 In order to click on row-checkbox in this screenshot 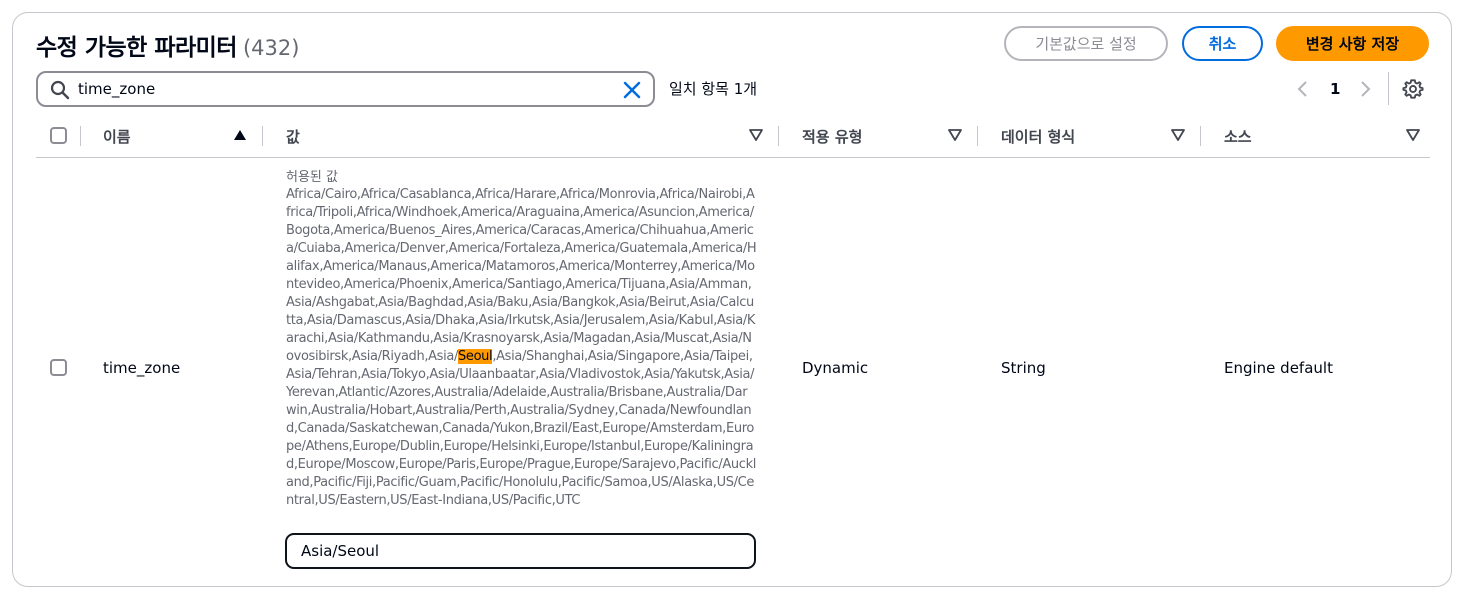, I will do `click(58, 367)`.